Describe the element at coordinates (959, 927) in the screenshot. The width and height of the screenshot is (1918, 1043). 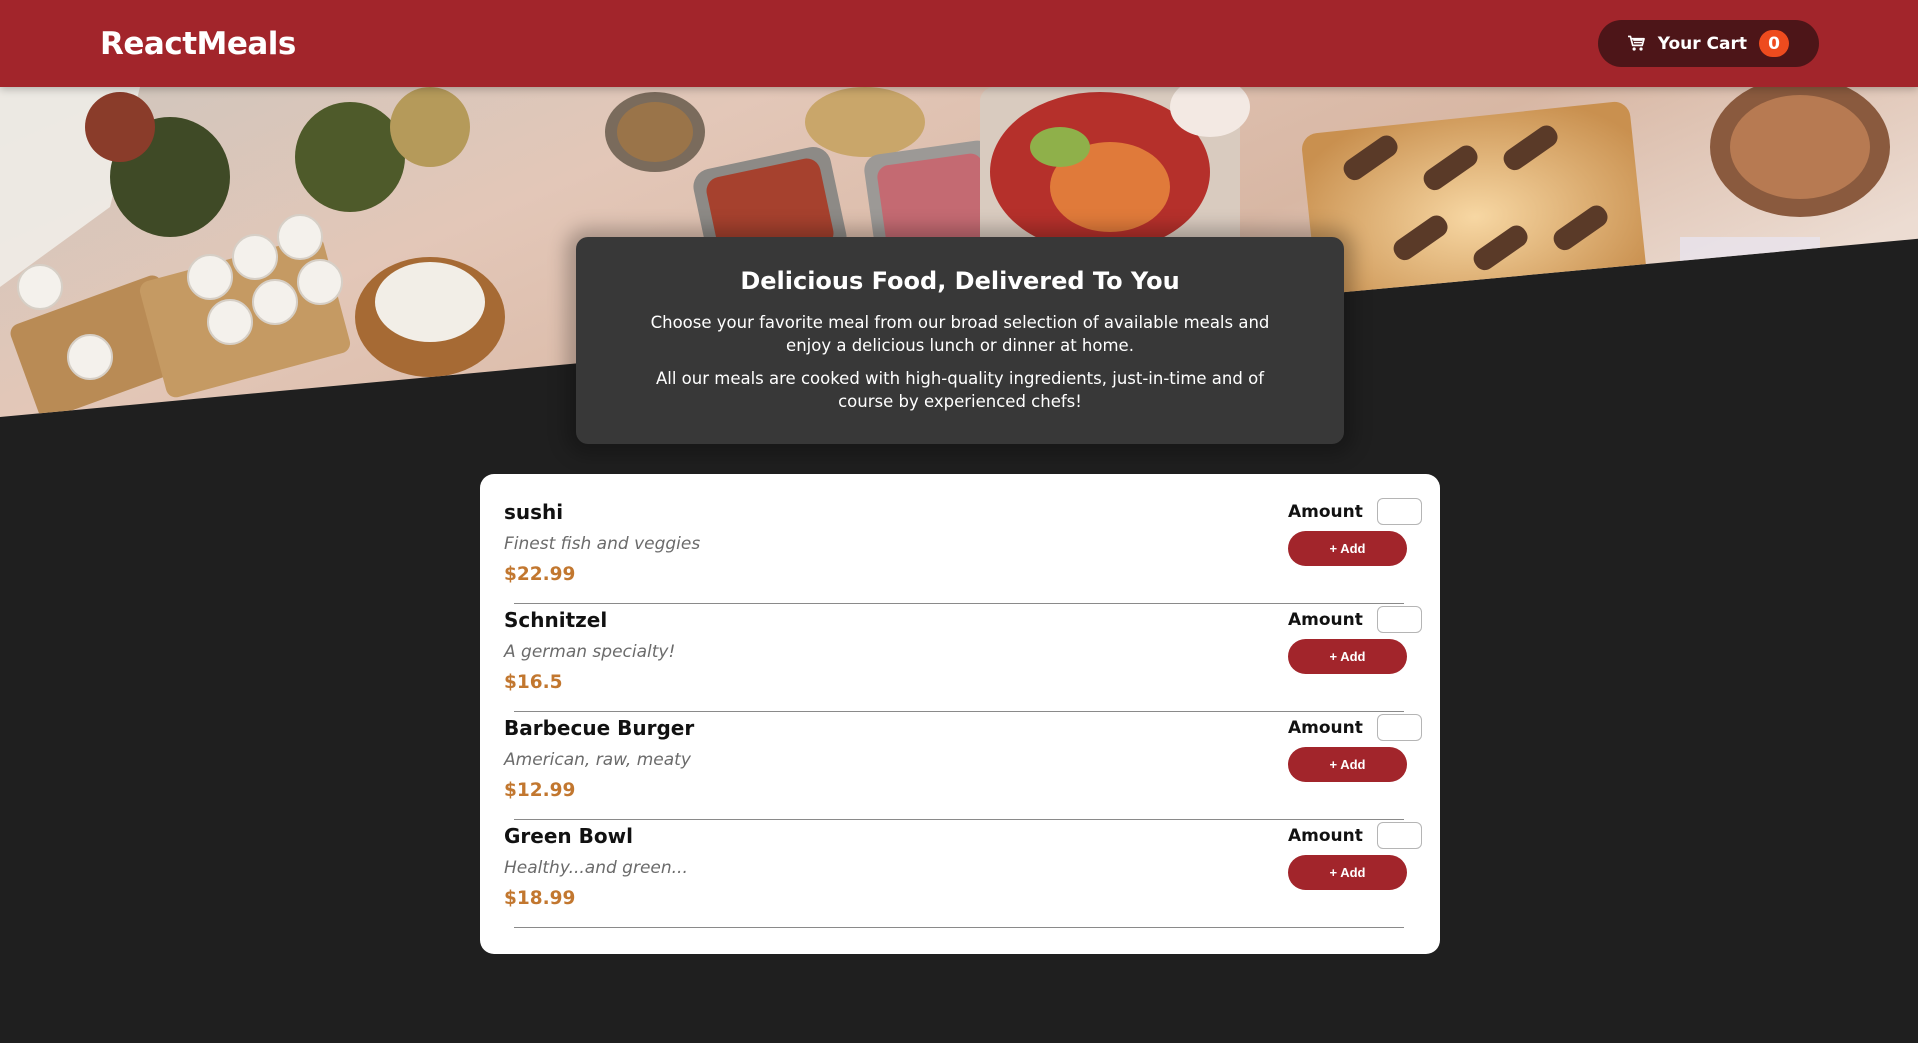
I see `divider` at that location.